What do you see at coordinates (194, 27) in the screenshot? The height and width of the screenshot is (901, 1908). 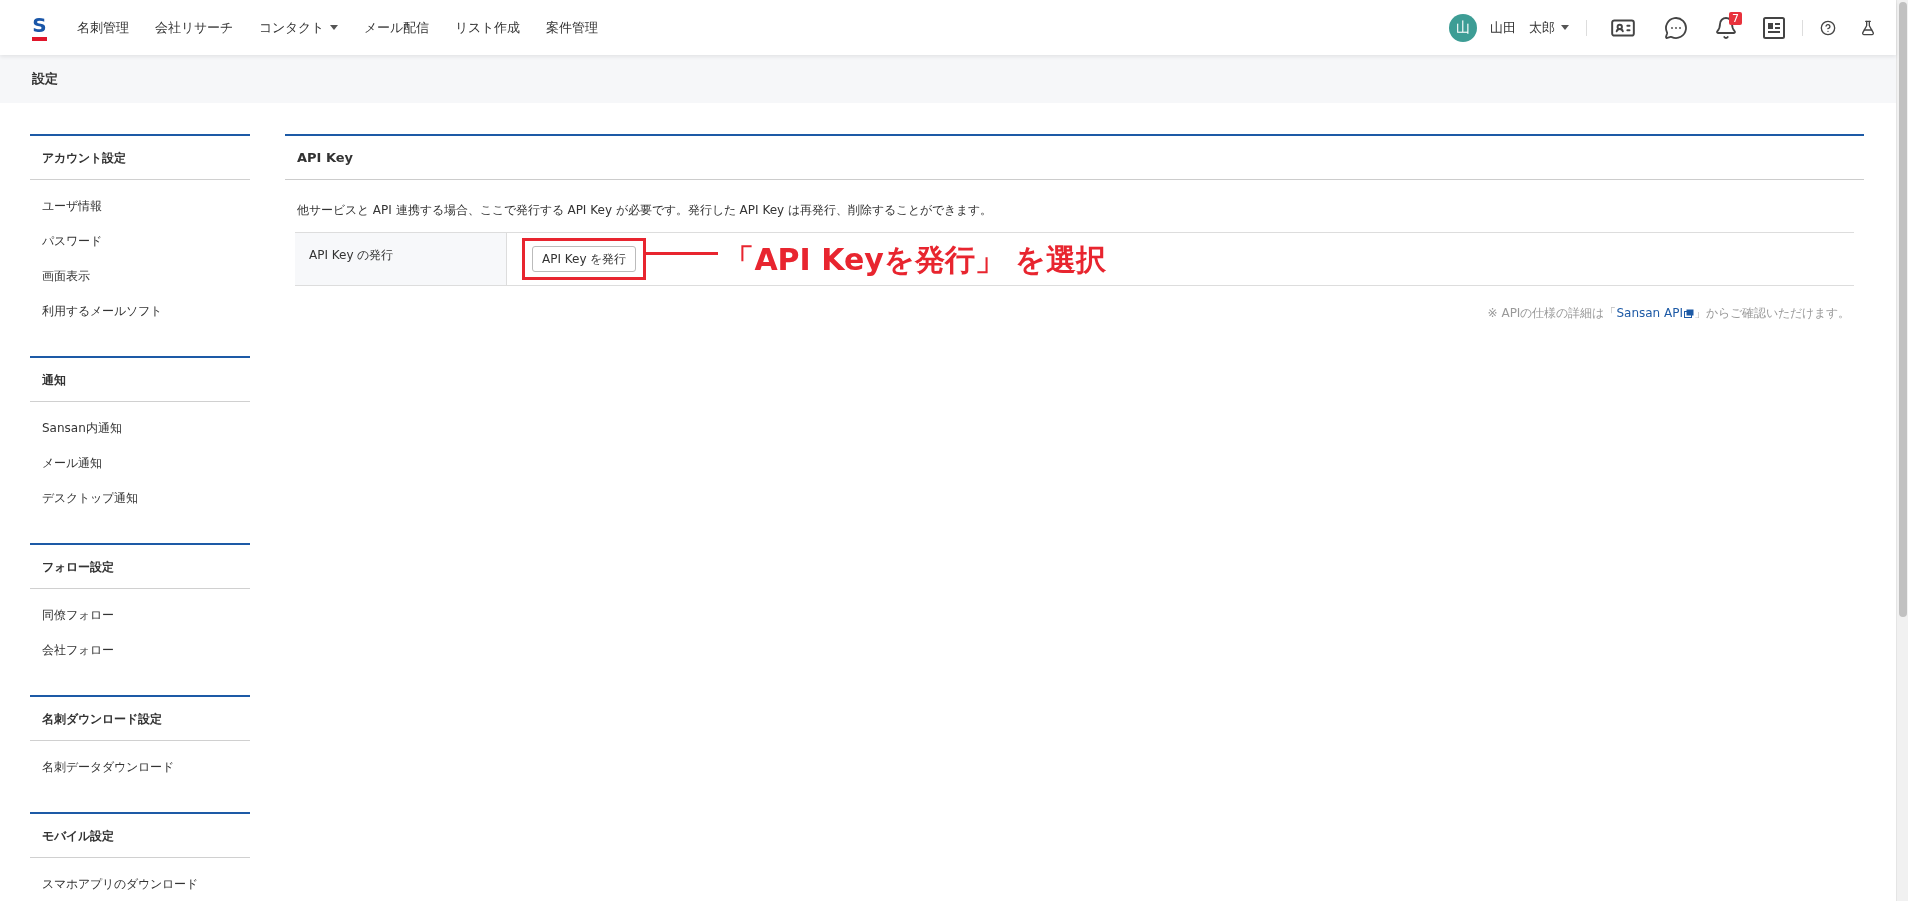 I see `nav-link: 会社リサーチ` at bounding box center [194, 27].